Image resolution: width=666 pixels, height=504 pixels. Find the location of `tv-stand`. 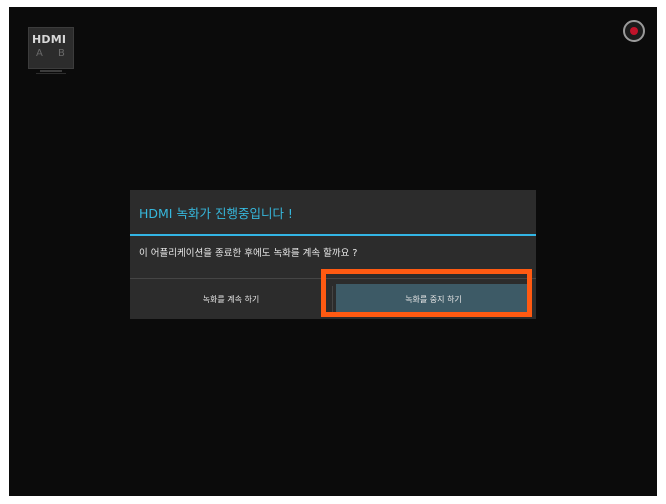

tv-stand is located at coordinates (51, 71).